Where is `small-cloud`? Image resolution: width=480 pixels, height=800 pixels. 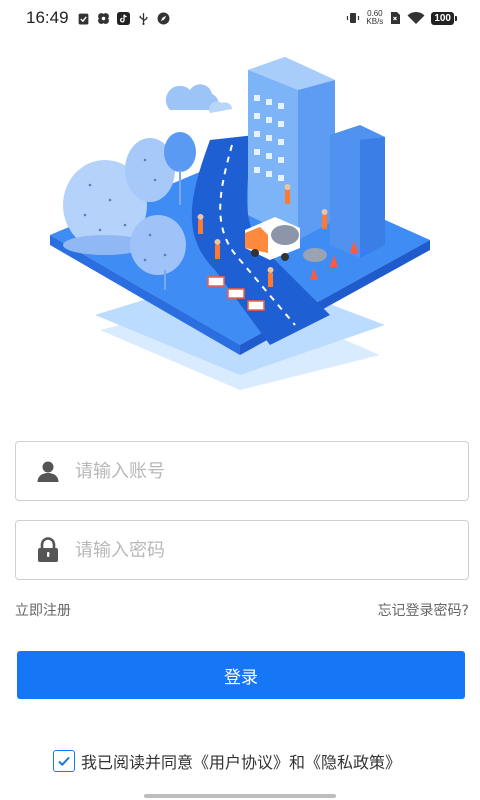 small-cloud is located at coordinates (220, 107).